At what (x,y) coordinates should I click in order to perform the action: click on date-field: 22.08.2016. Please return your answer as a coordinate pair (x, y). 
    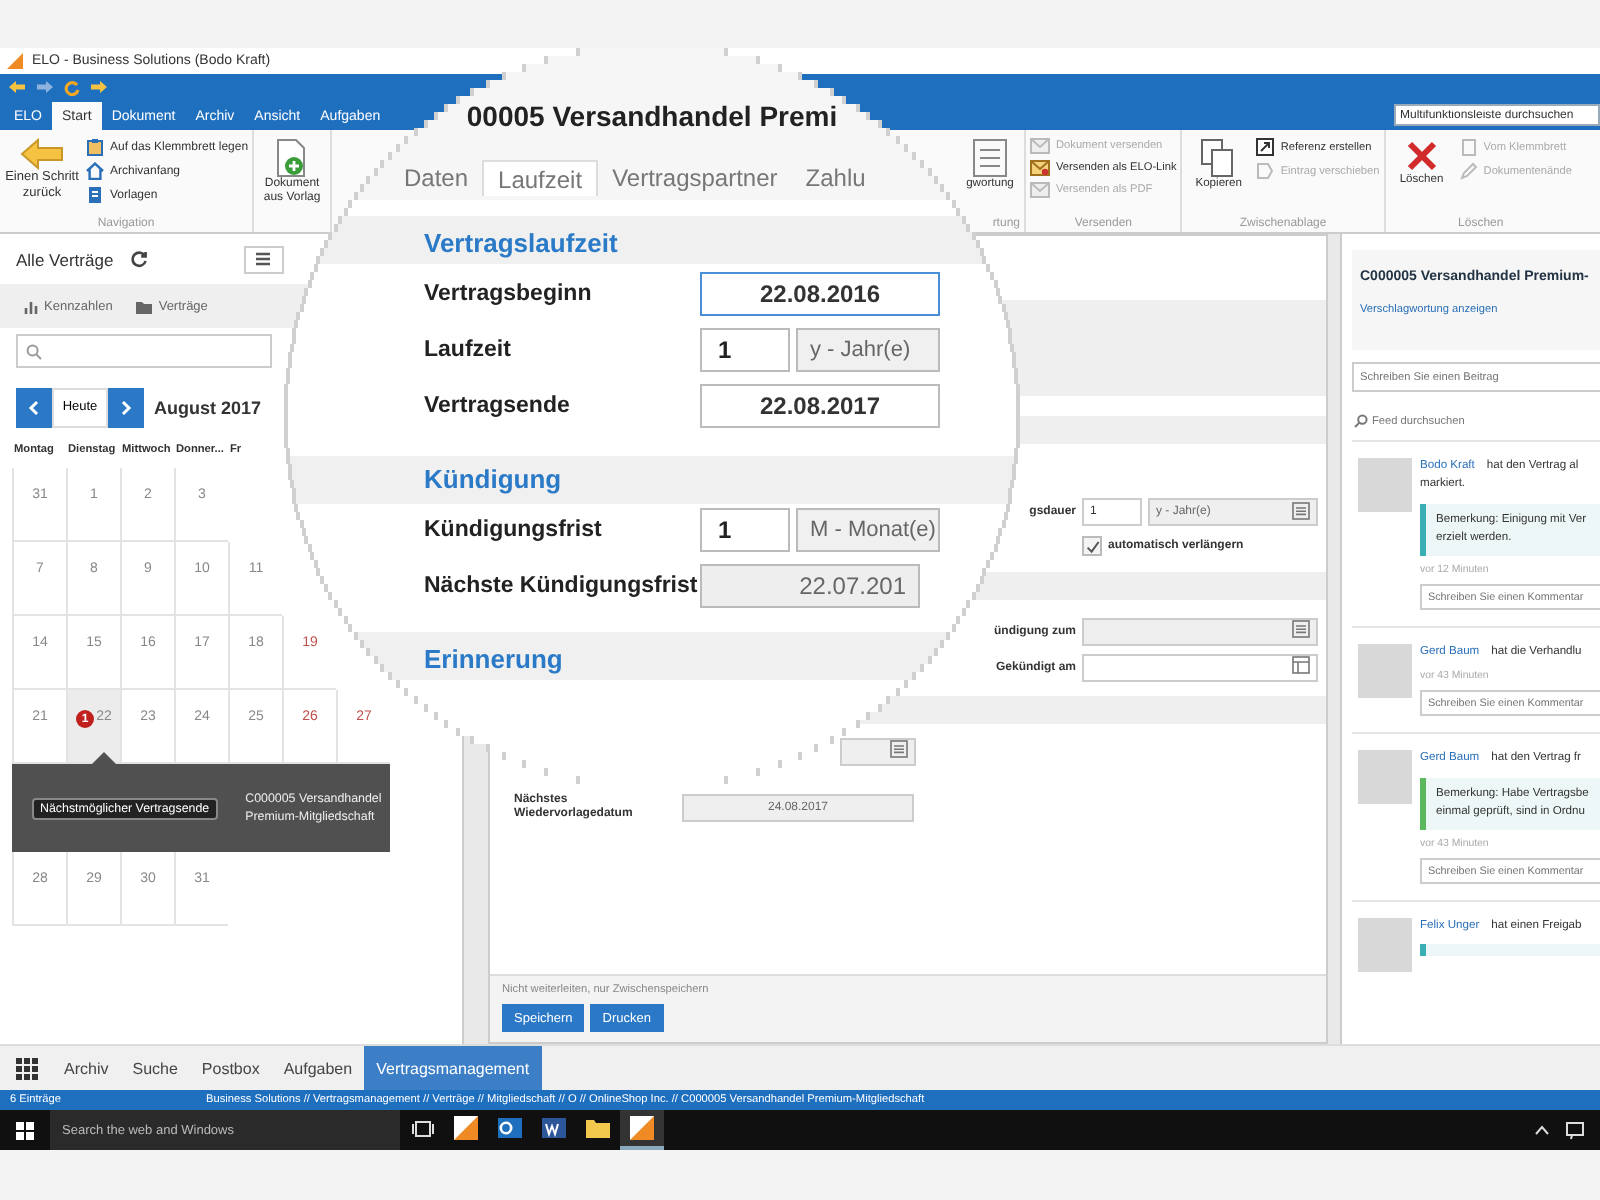
    Looking at the image, I should click on (820, 294).